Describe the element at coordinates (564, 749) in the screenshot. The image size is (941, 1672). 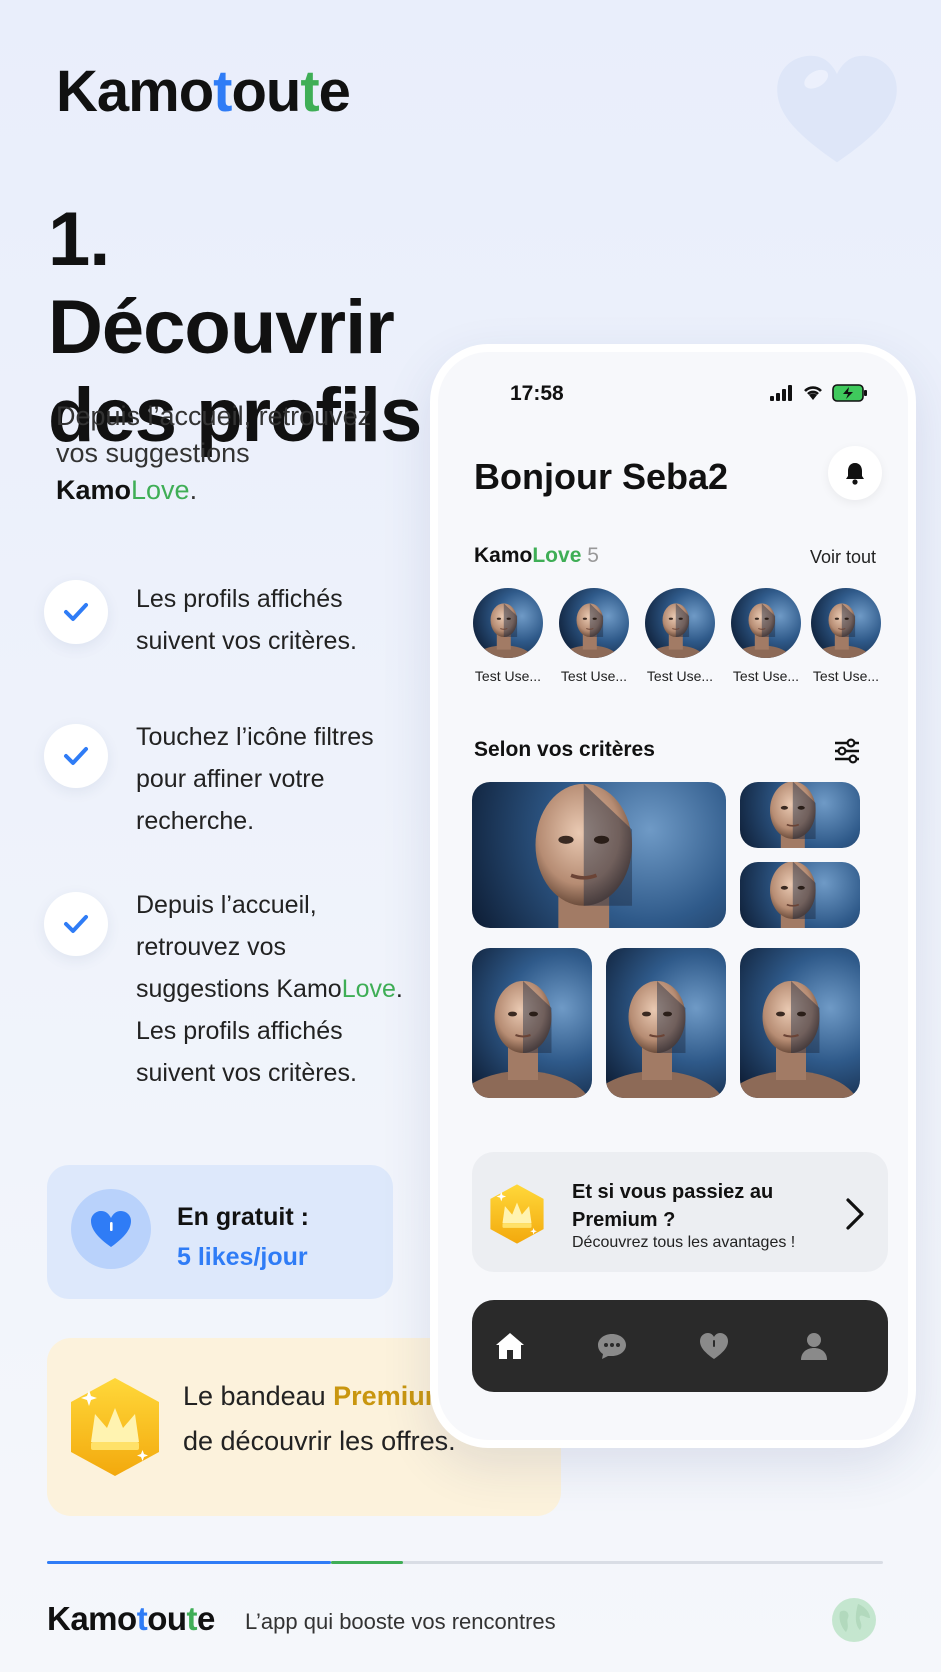
I see `criteria-section-title: Selon vos critères` at that location.